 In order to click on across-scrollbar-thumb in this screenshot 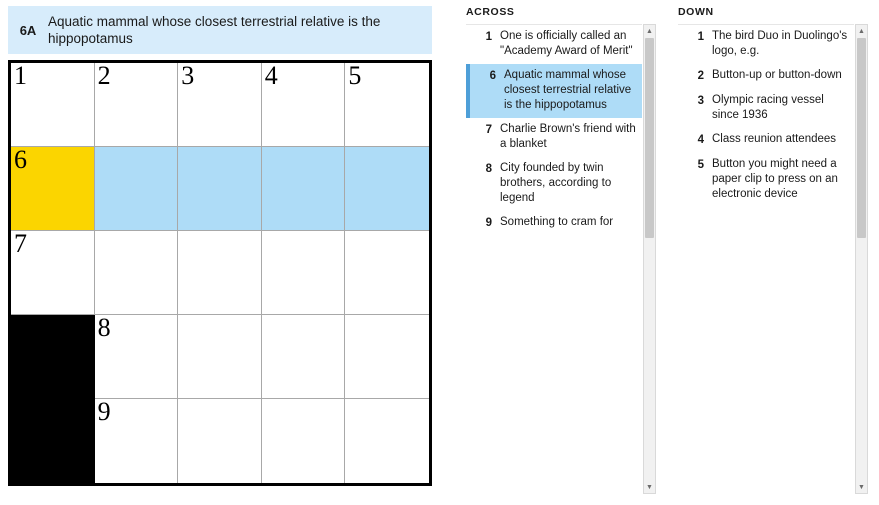, I will do `click(649, 138)`.